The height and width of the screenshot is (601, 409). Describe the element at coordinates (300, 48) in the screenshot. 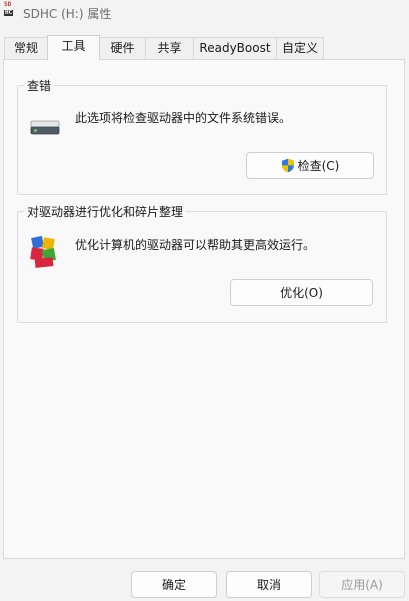

I see `tab-customize: 自定义` at that location.